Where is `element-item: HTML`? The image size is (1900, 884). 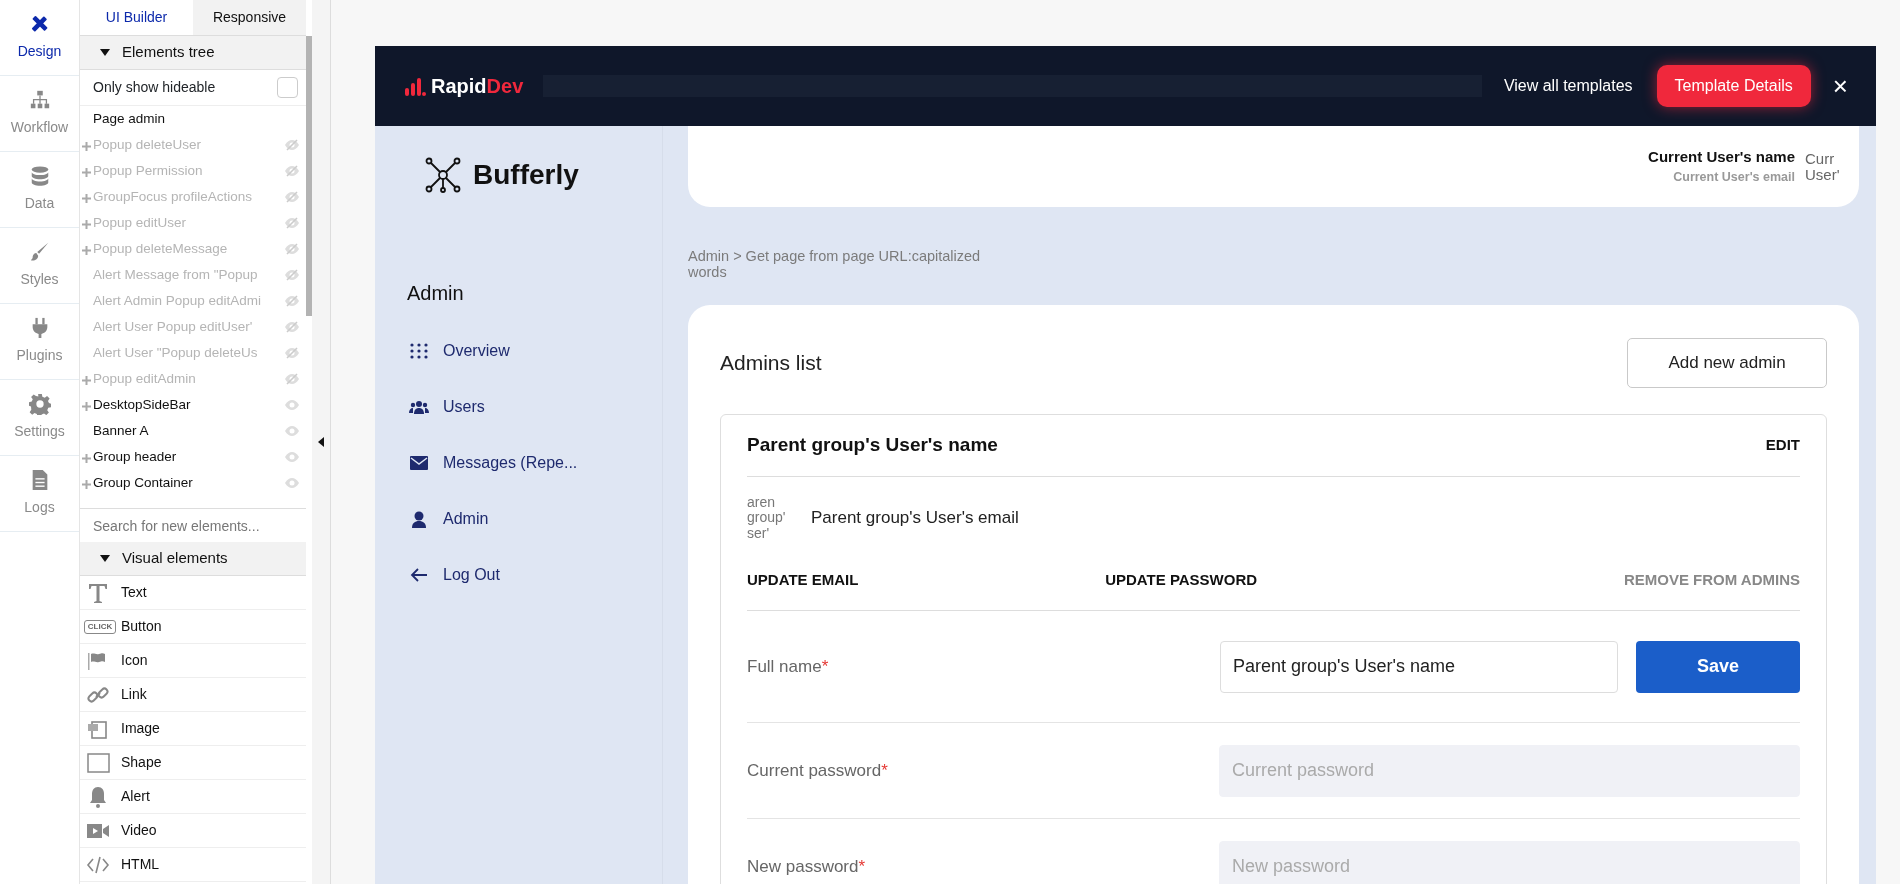 element-item: HTML is located at coordinates (193, 865).